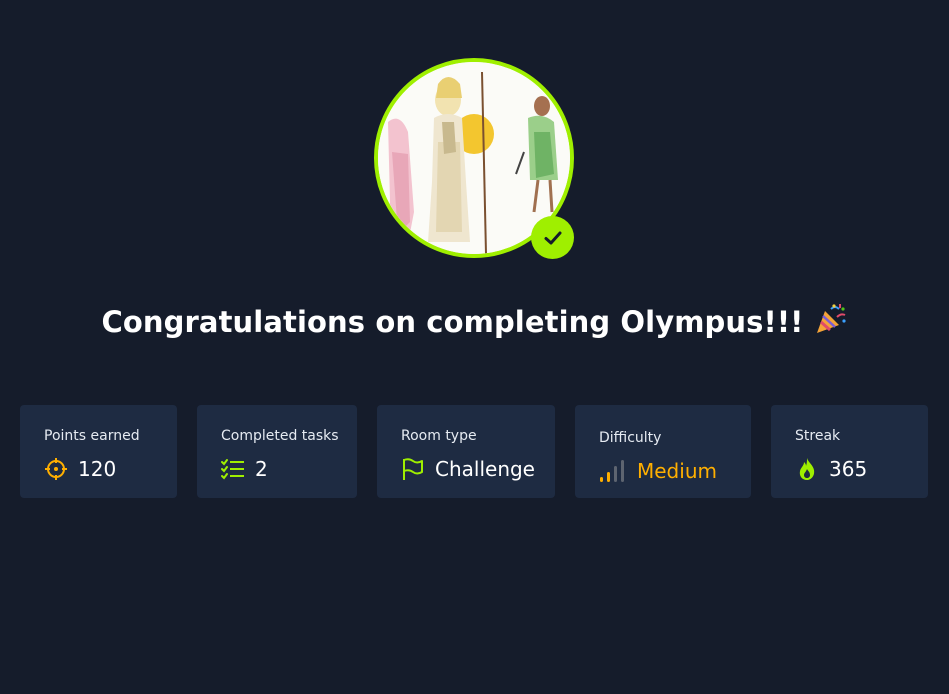 Image resolution: width=949 pixels, height=694 pixels. Describe the element at coordinates (552, 237) in the screenshot. I see `check-icon` at that location.